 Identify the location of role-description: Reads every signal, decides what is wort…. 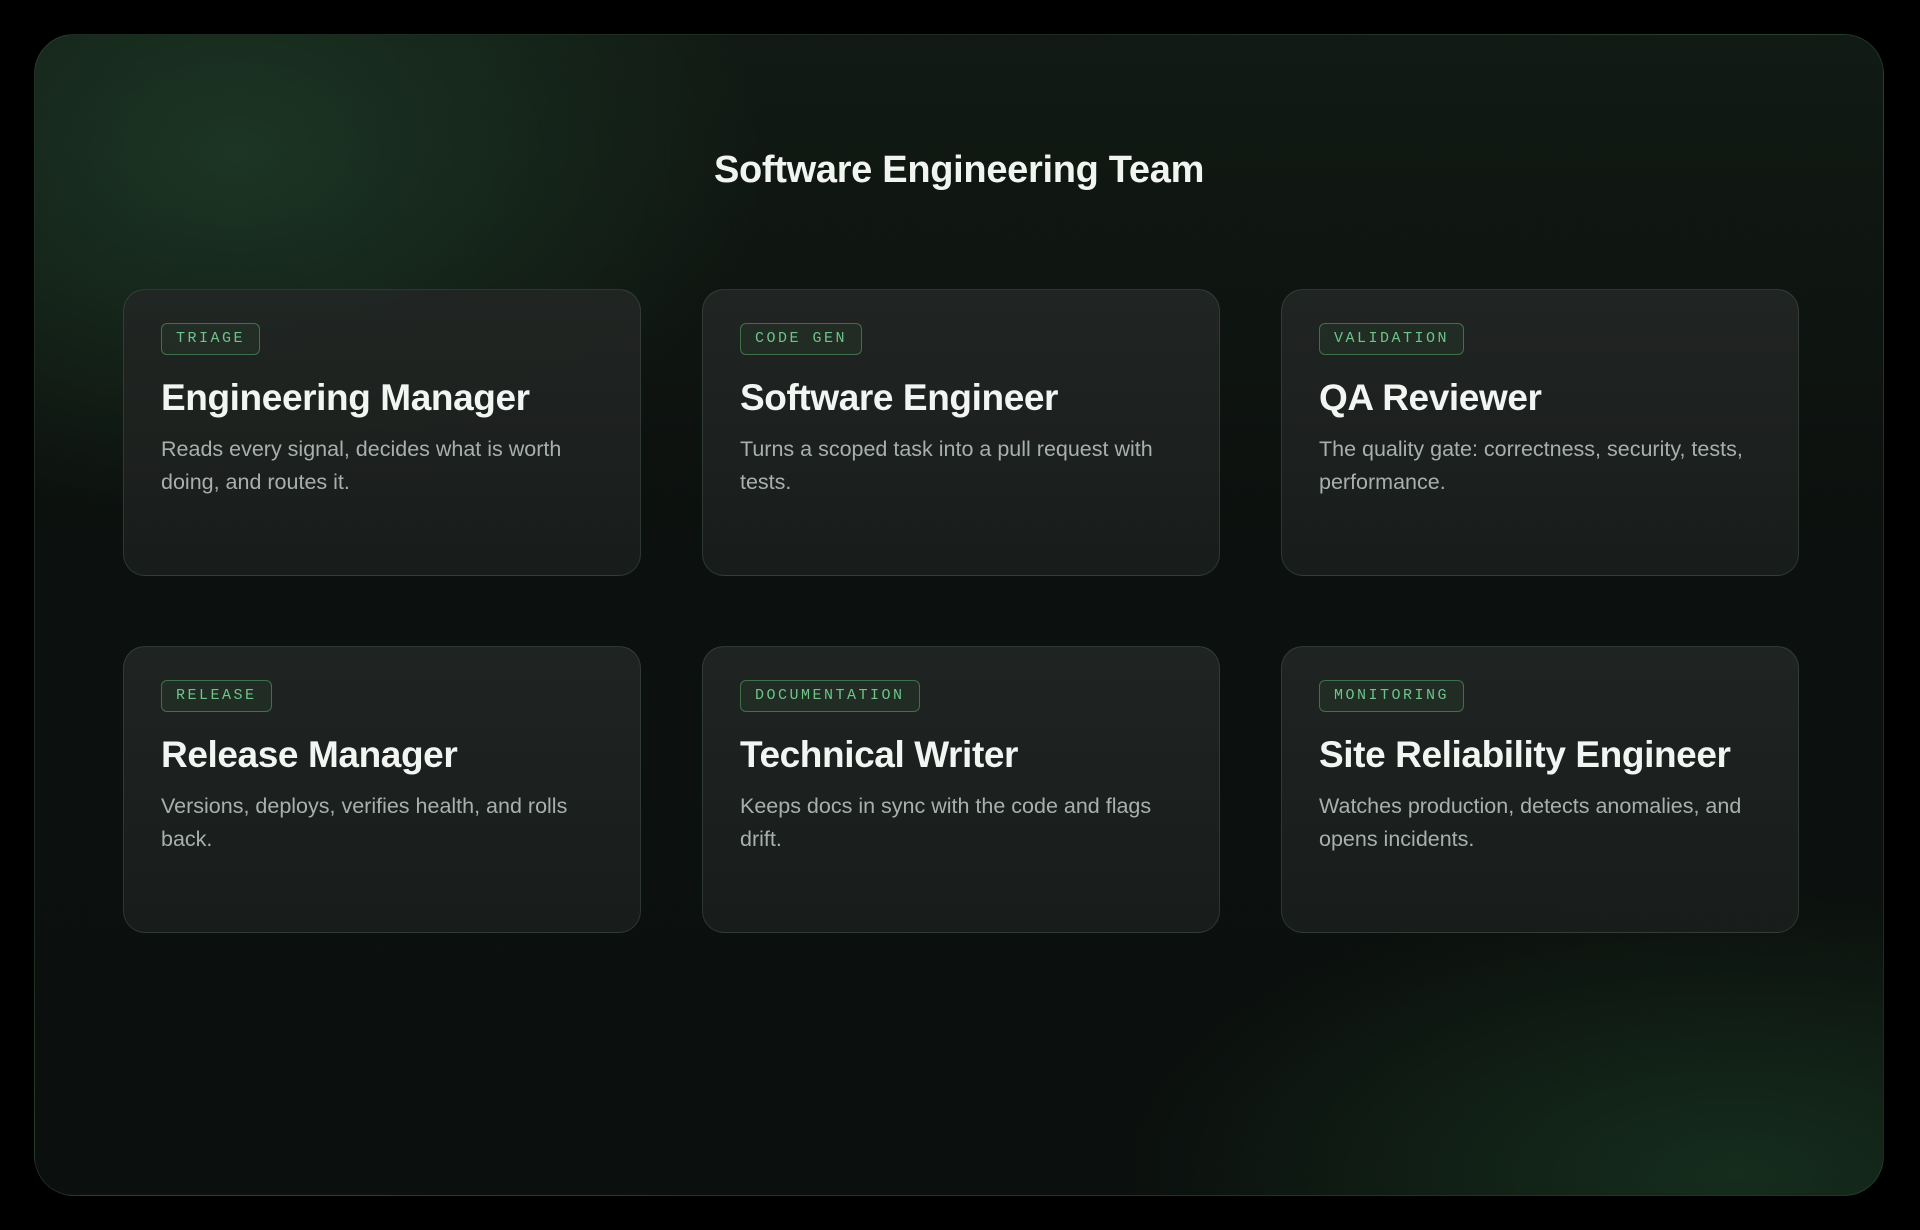
(361, 465).